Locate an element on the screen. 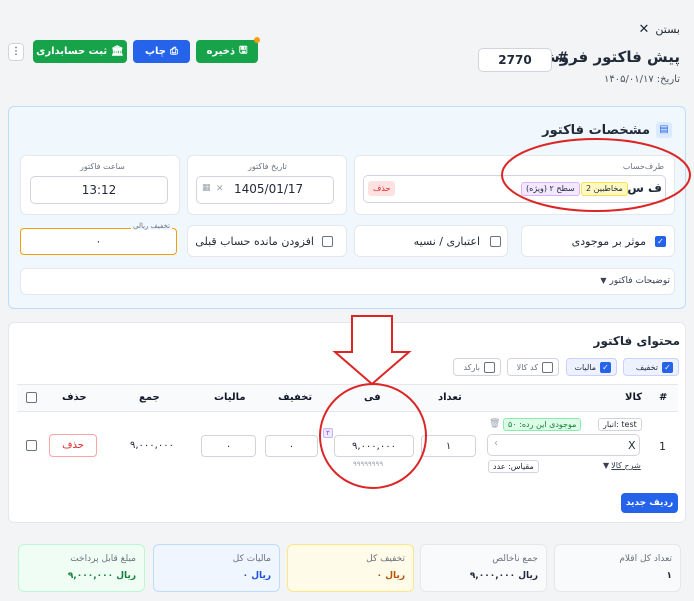  annotation-ellipse-account is located at coordinates (596, 175).